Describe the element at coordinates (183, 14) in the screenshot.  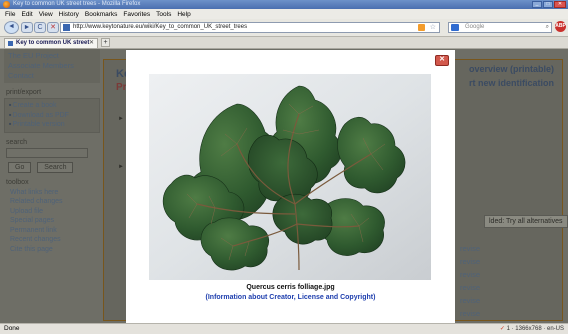
I see `menu-help: Help` at that location.